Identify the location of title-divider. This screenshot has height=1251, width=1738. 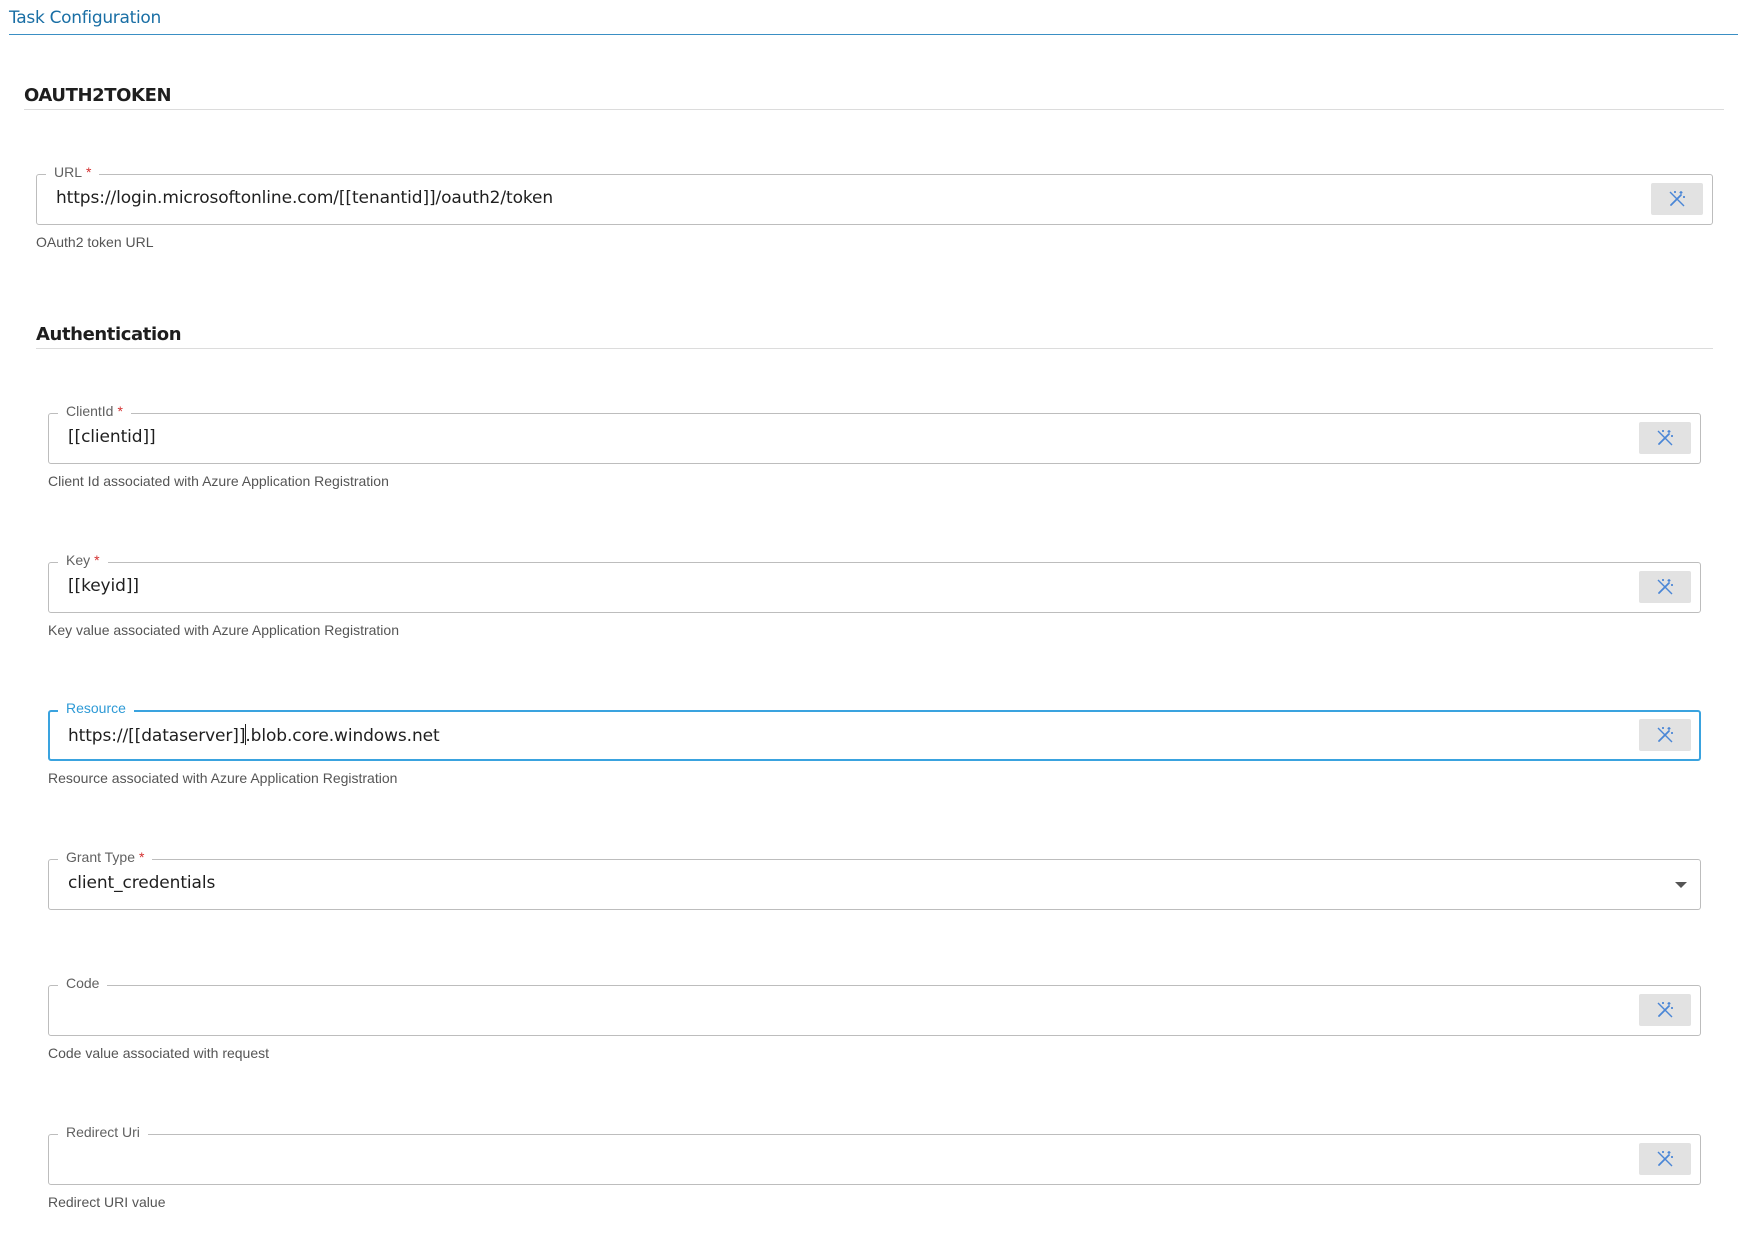
(873, 34).